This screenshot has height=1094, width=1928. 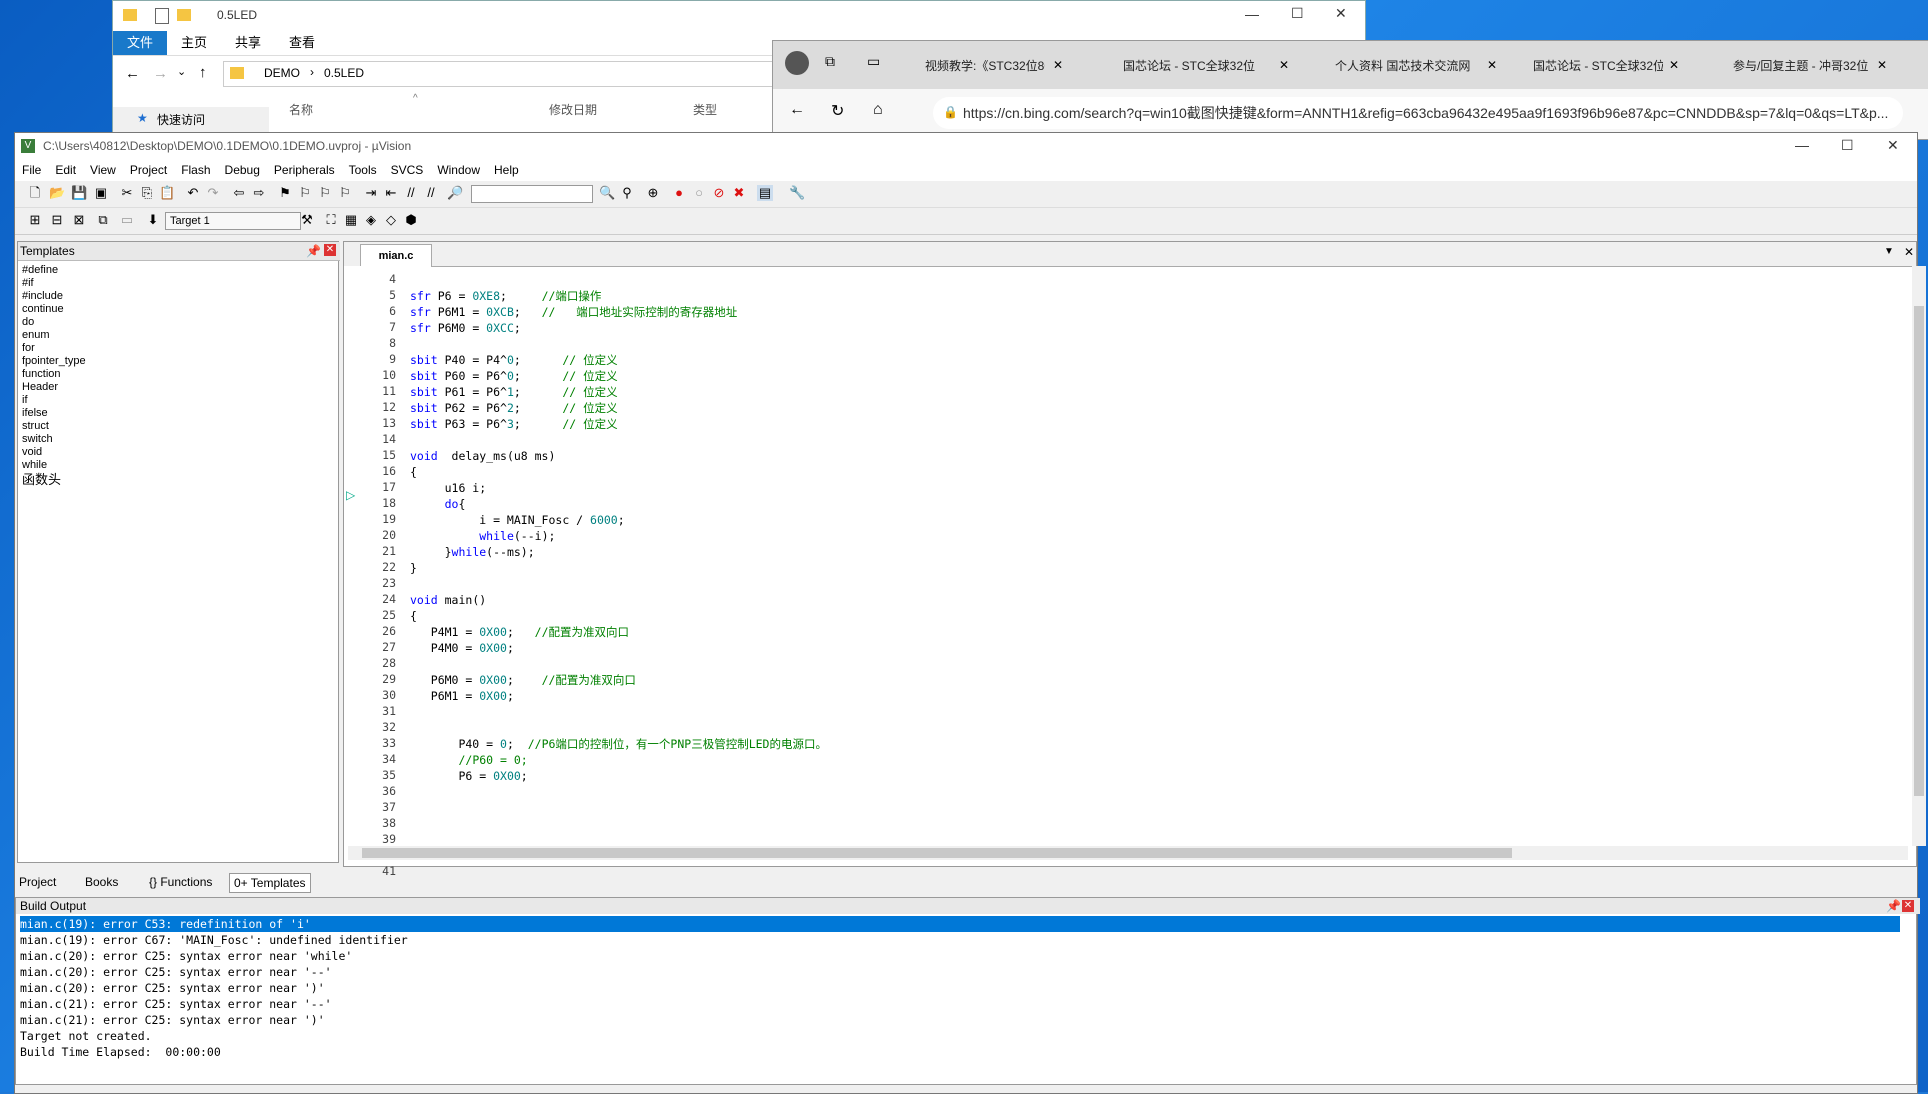 What do you see at coordinates (65, 170) in the screenshot?
I see `menu-edit: Edit` at bounding box center [65, 170].